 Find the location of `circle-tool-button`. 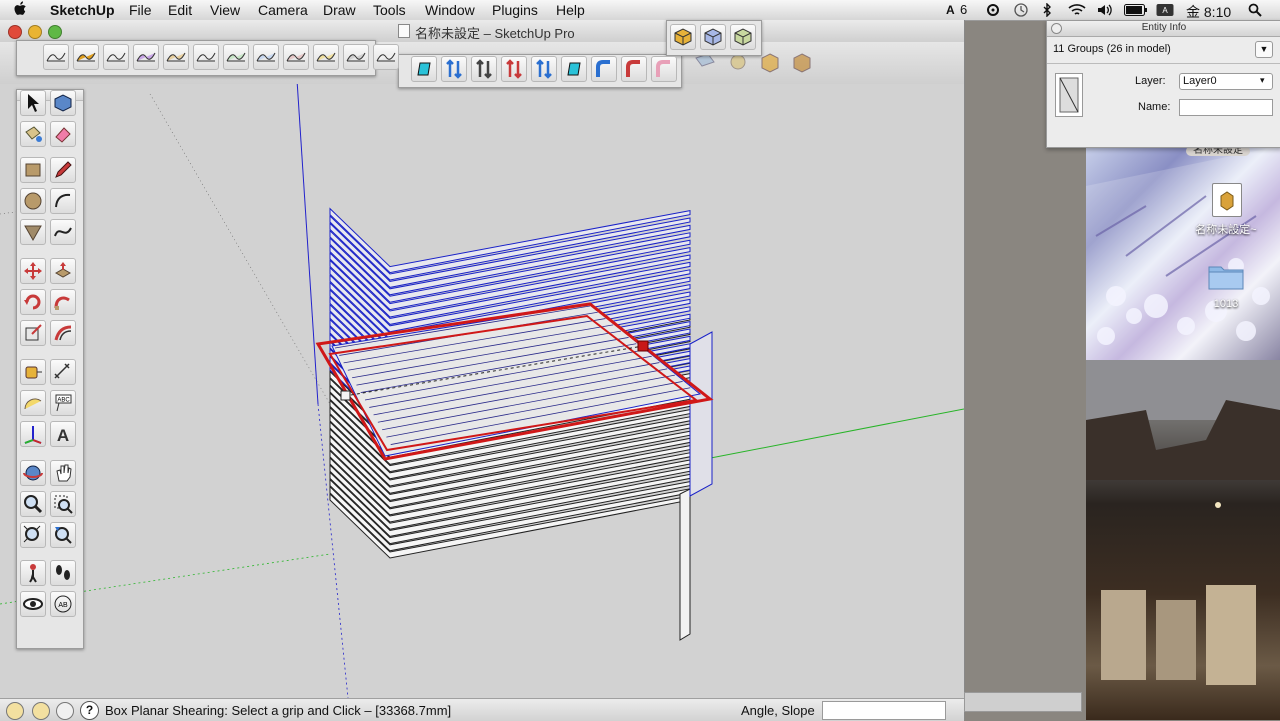

circle-tool-button is located at coordinates (33, 201).